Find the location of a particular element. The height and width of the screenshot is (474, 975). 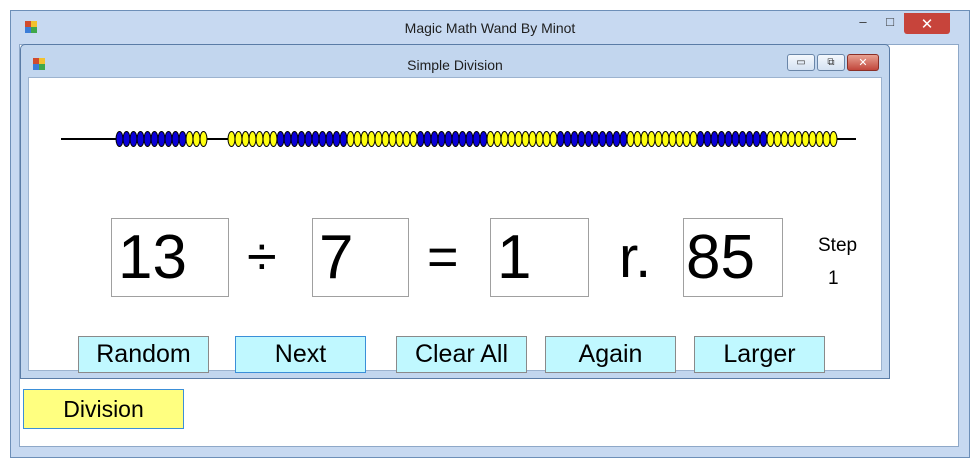

remainder-field: 85 is located at coordinates (733, 257).